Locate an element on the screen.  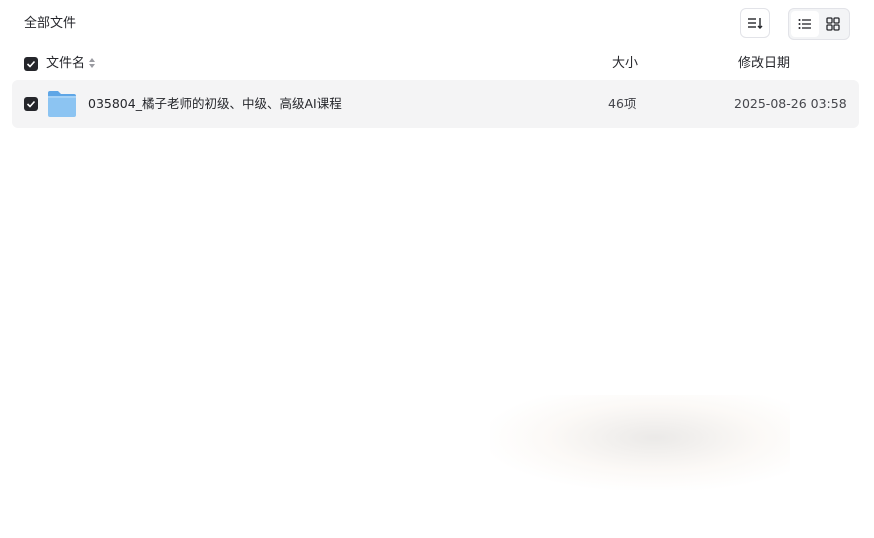
file-modified-date: 2025-08-26 03:58 is located at coordinates (790, 103).